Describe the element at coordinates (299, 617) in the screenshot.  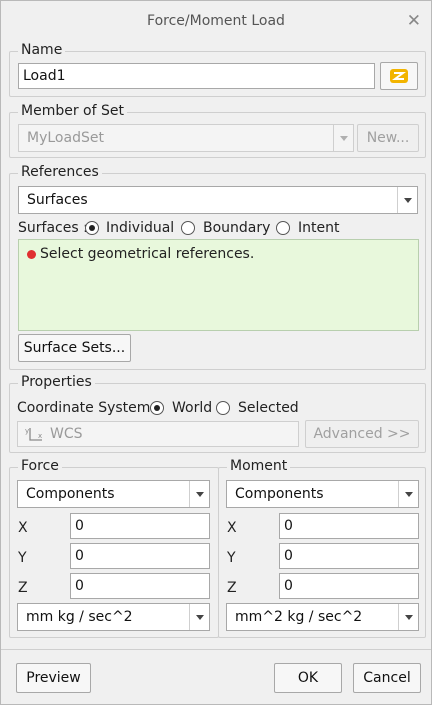
I see `moment-units-value: mm^2 kg / sec^2` at that location.